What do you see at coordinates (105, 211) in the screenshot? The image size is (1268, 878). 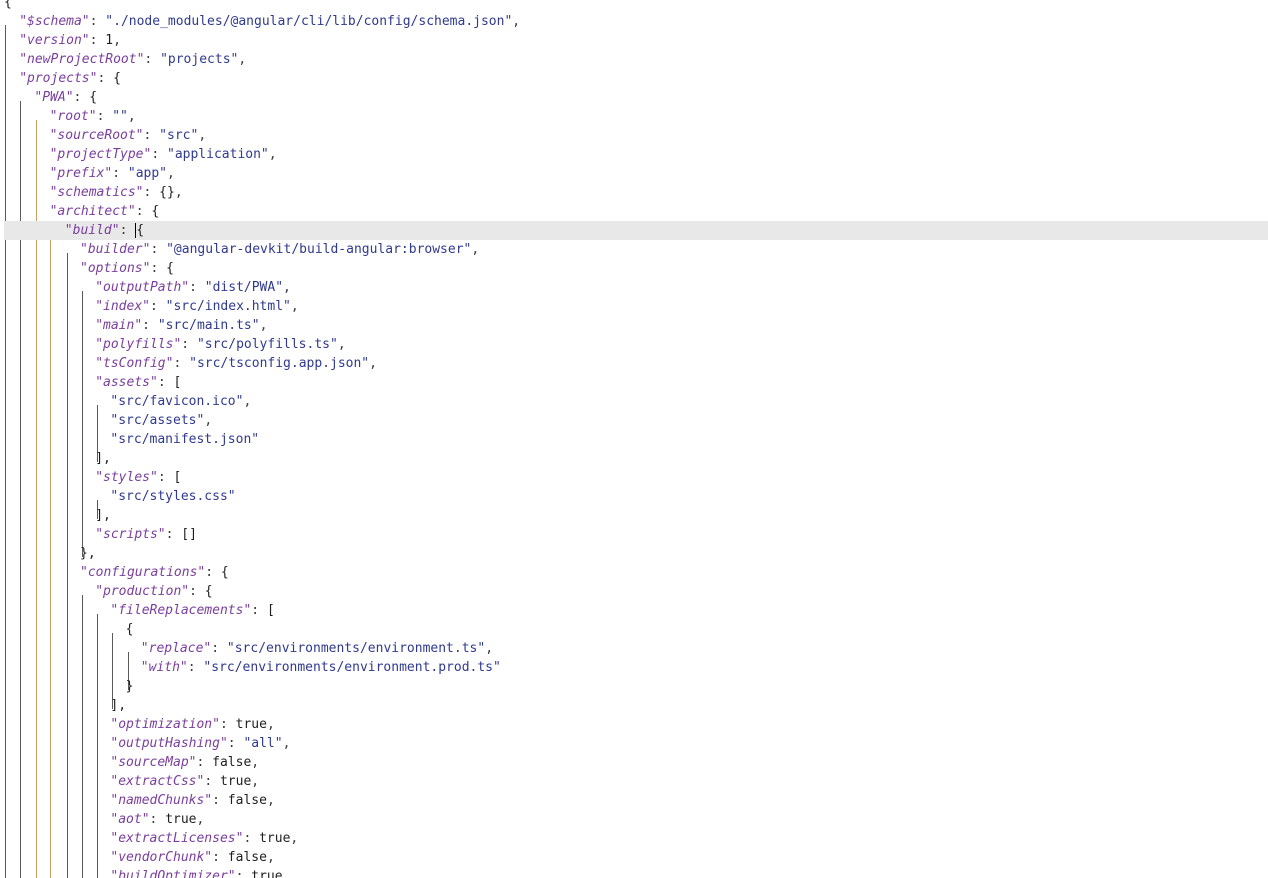 I see `code-line: "architect": {` at bounding box center [105, 211].